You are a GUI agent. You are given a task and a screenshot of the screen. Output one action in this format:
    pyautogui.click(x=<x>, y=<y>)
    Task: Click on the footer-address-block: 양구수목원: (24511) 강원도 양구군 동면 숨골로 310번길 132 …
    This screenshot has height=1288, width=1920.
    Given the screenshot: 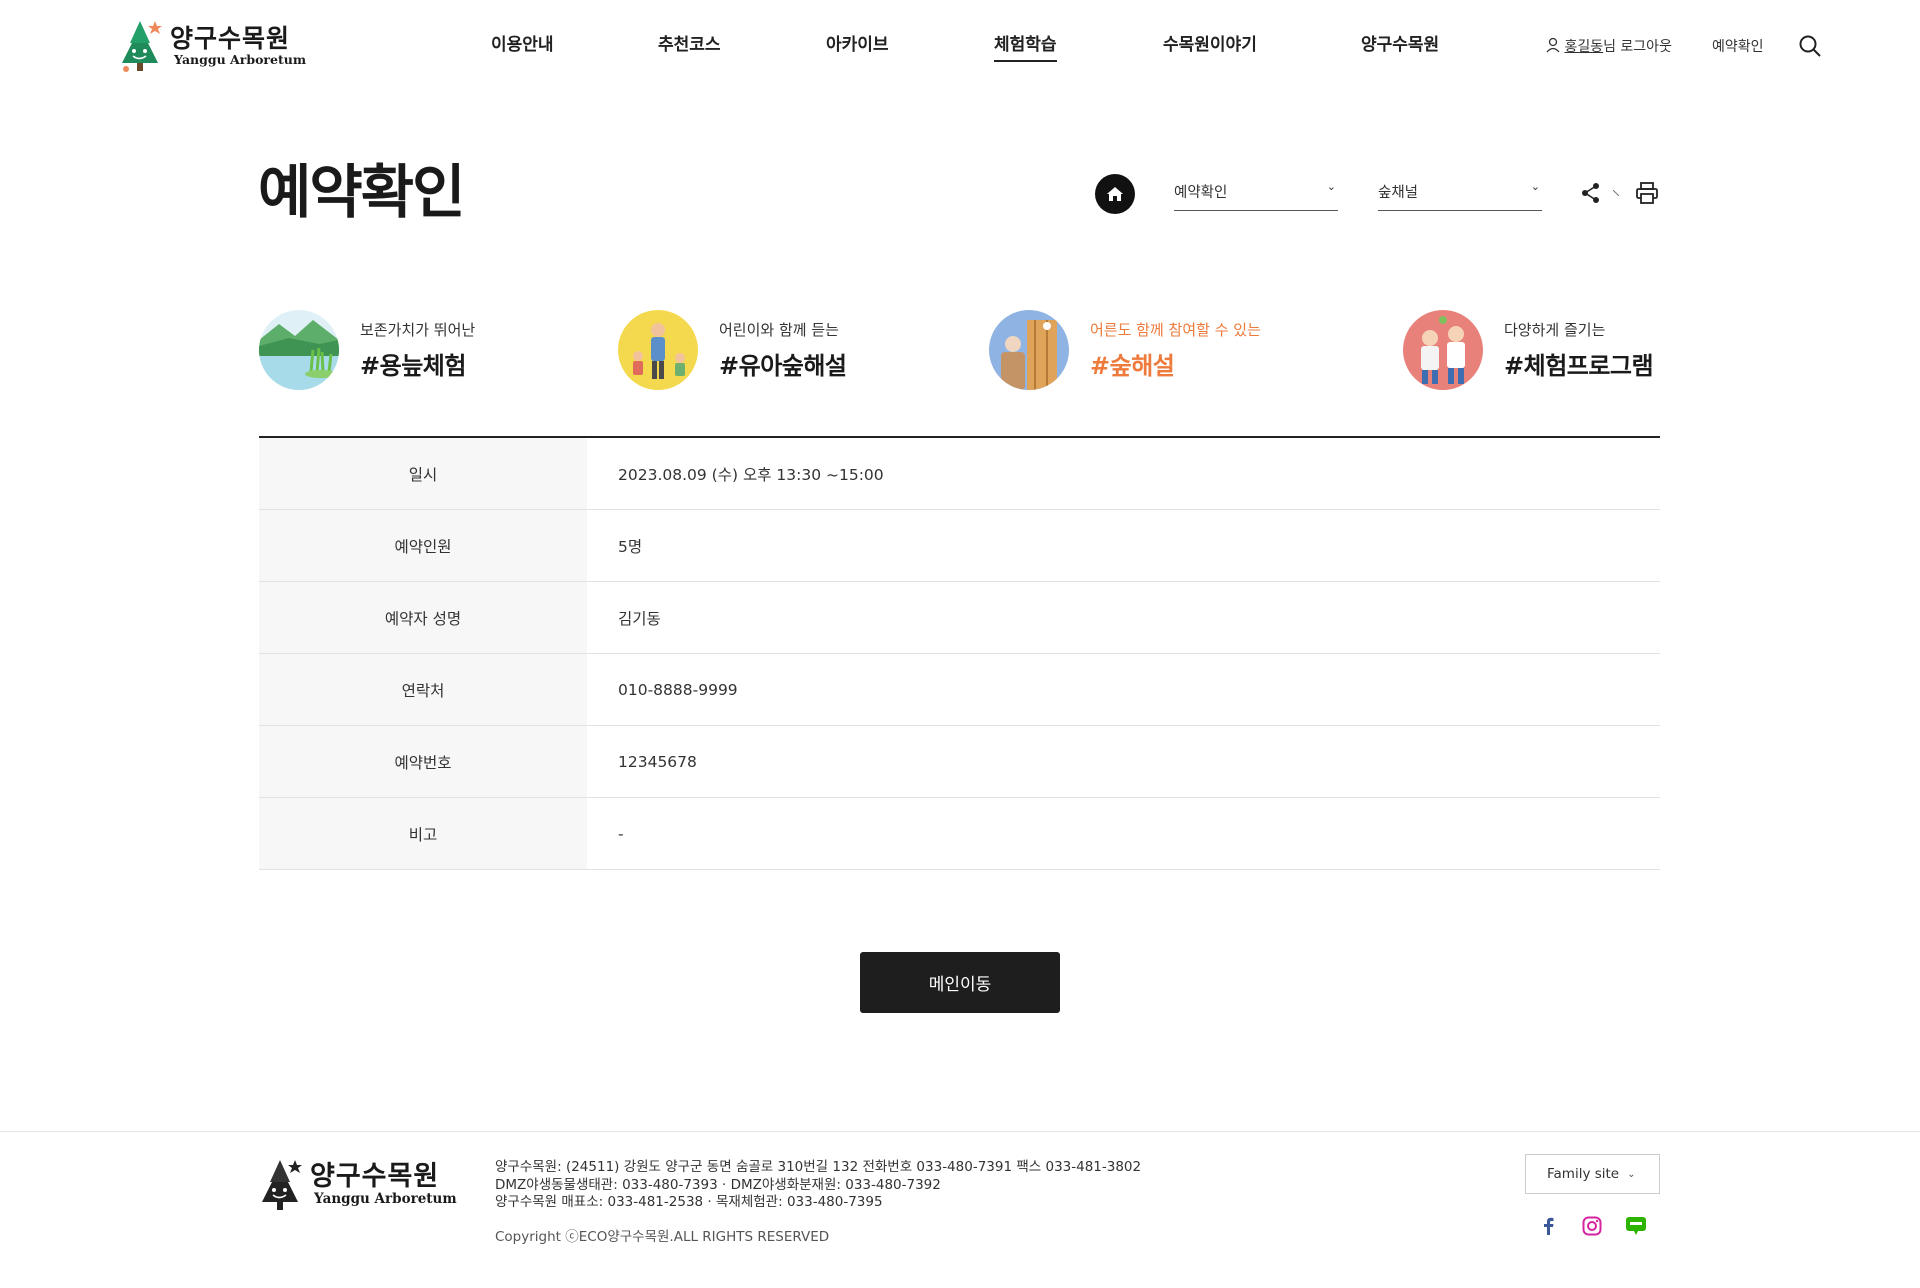 What is the action you would take?
    pyautogui.click(x=818, y=1185)
    